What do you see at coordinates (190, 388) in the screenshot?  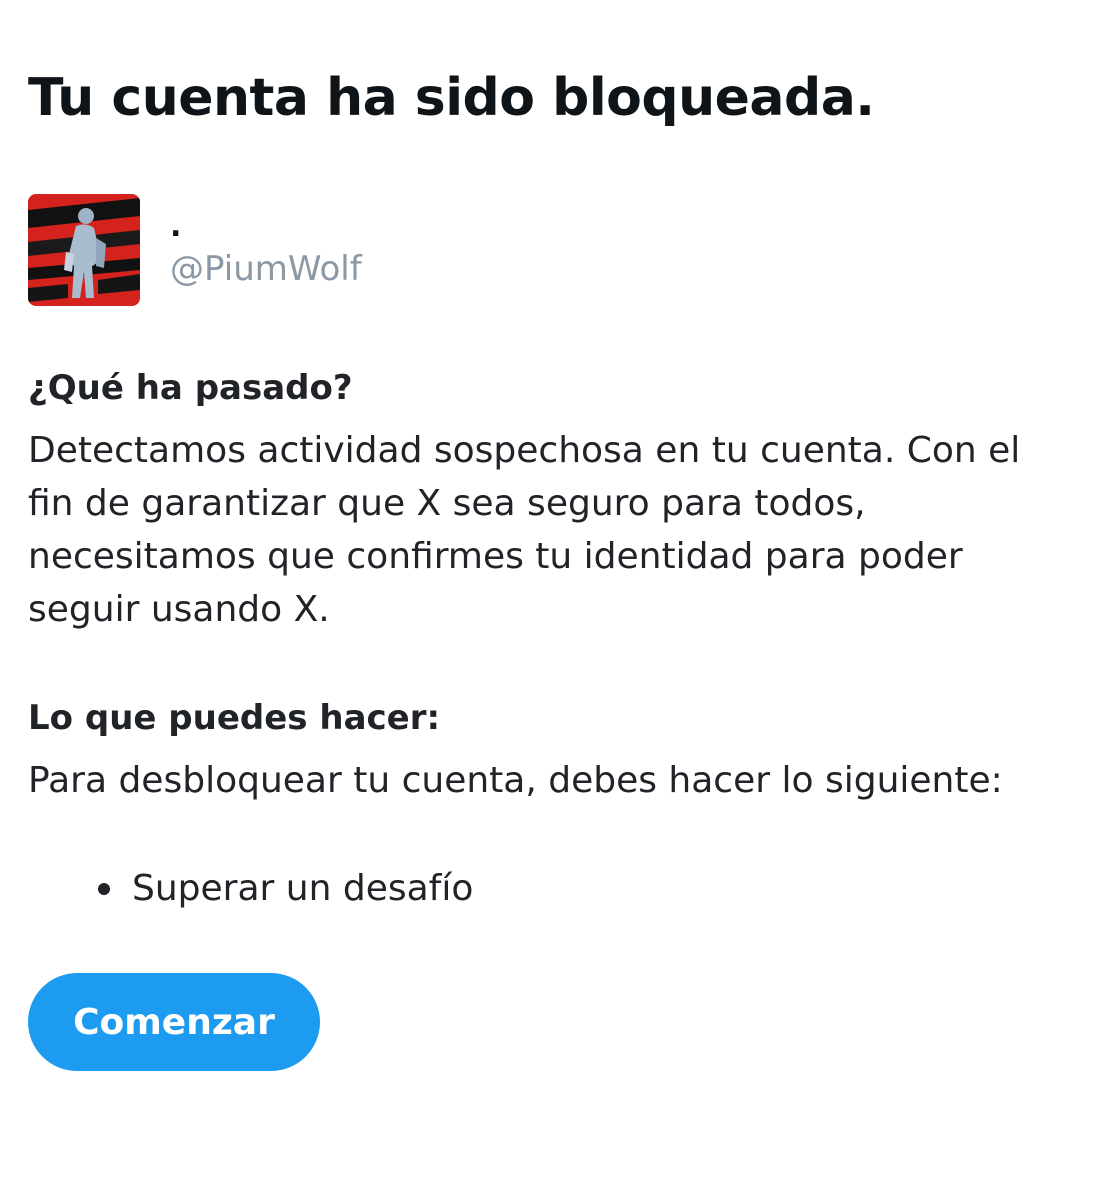 I see `what-happened-heading: ¿Qué ha pasado?` at bounding box center [190, 388].